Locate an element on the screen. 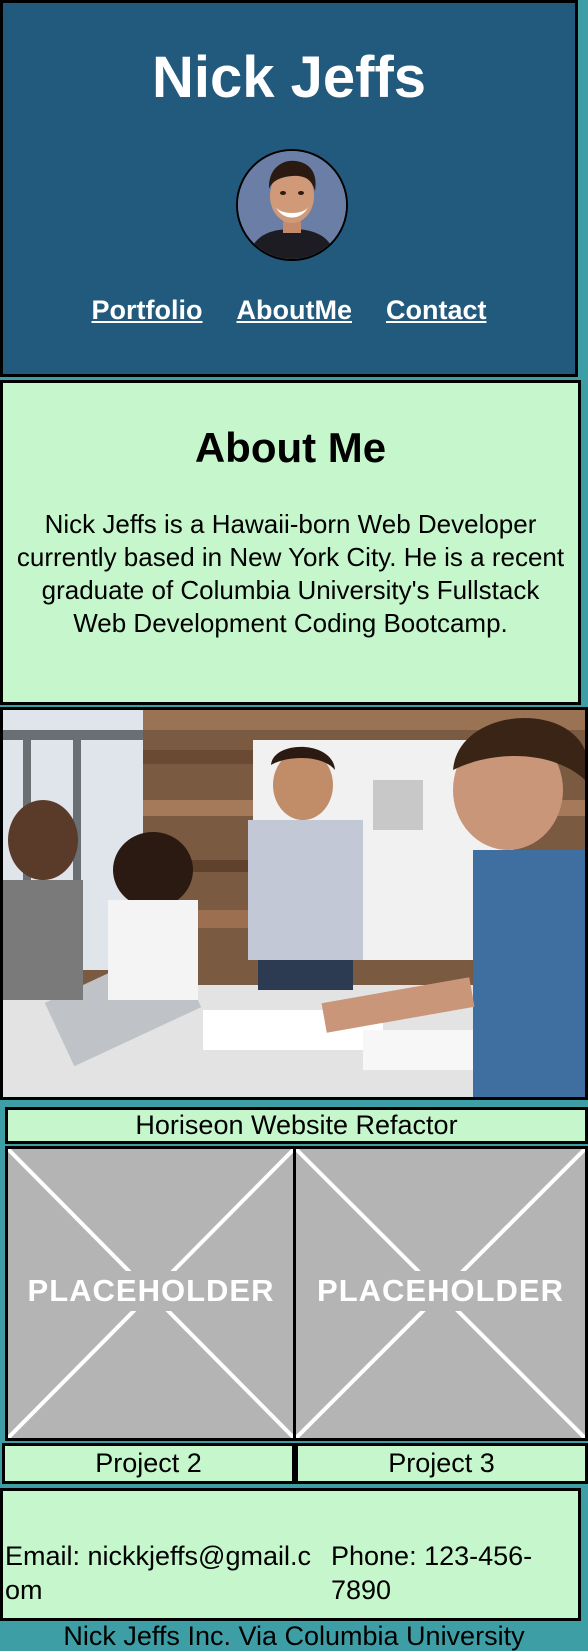  nav-link-about-me: AboutMe is located at coordinates (294, 310).